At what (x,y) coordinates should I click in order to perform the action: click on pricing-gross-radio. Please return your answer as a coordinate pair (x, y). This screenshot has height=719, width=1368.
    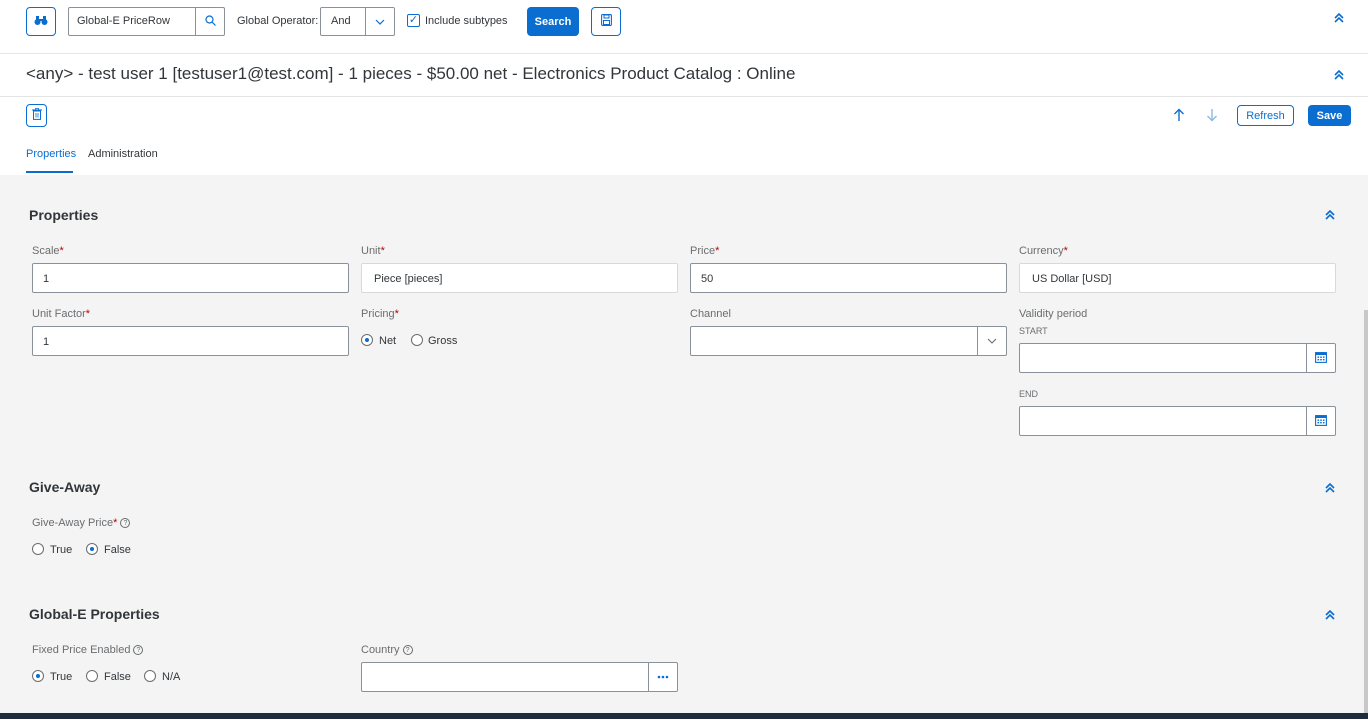
    Looking at the image, I should click on (417, 340).